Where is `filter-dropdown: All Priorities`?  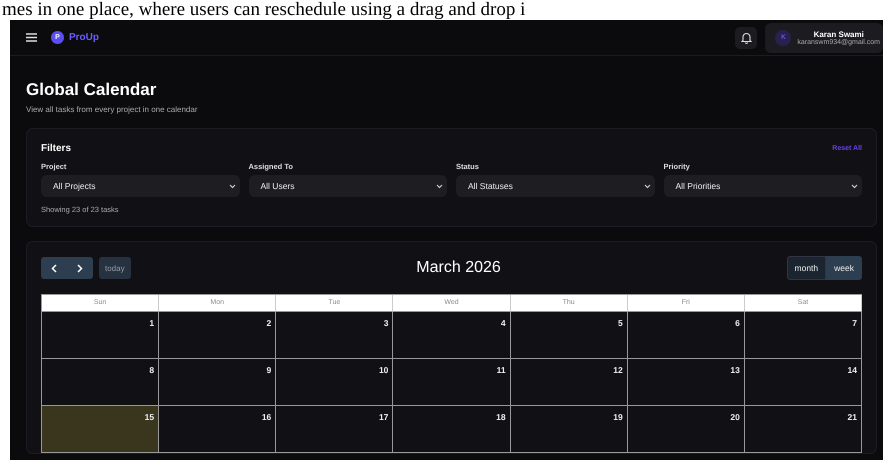 filter-dropdown: All Priorities is located at coordinates (763, 186).